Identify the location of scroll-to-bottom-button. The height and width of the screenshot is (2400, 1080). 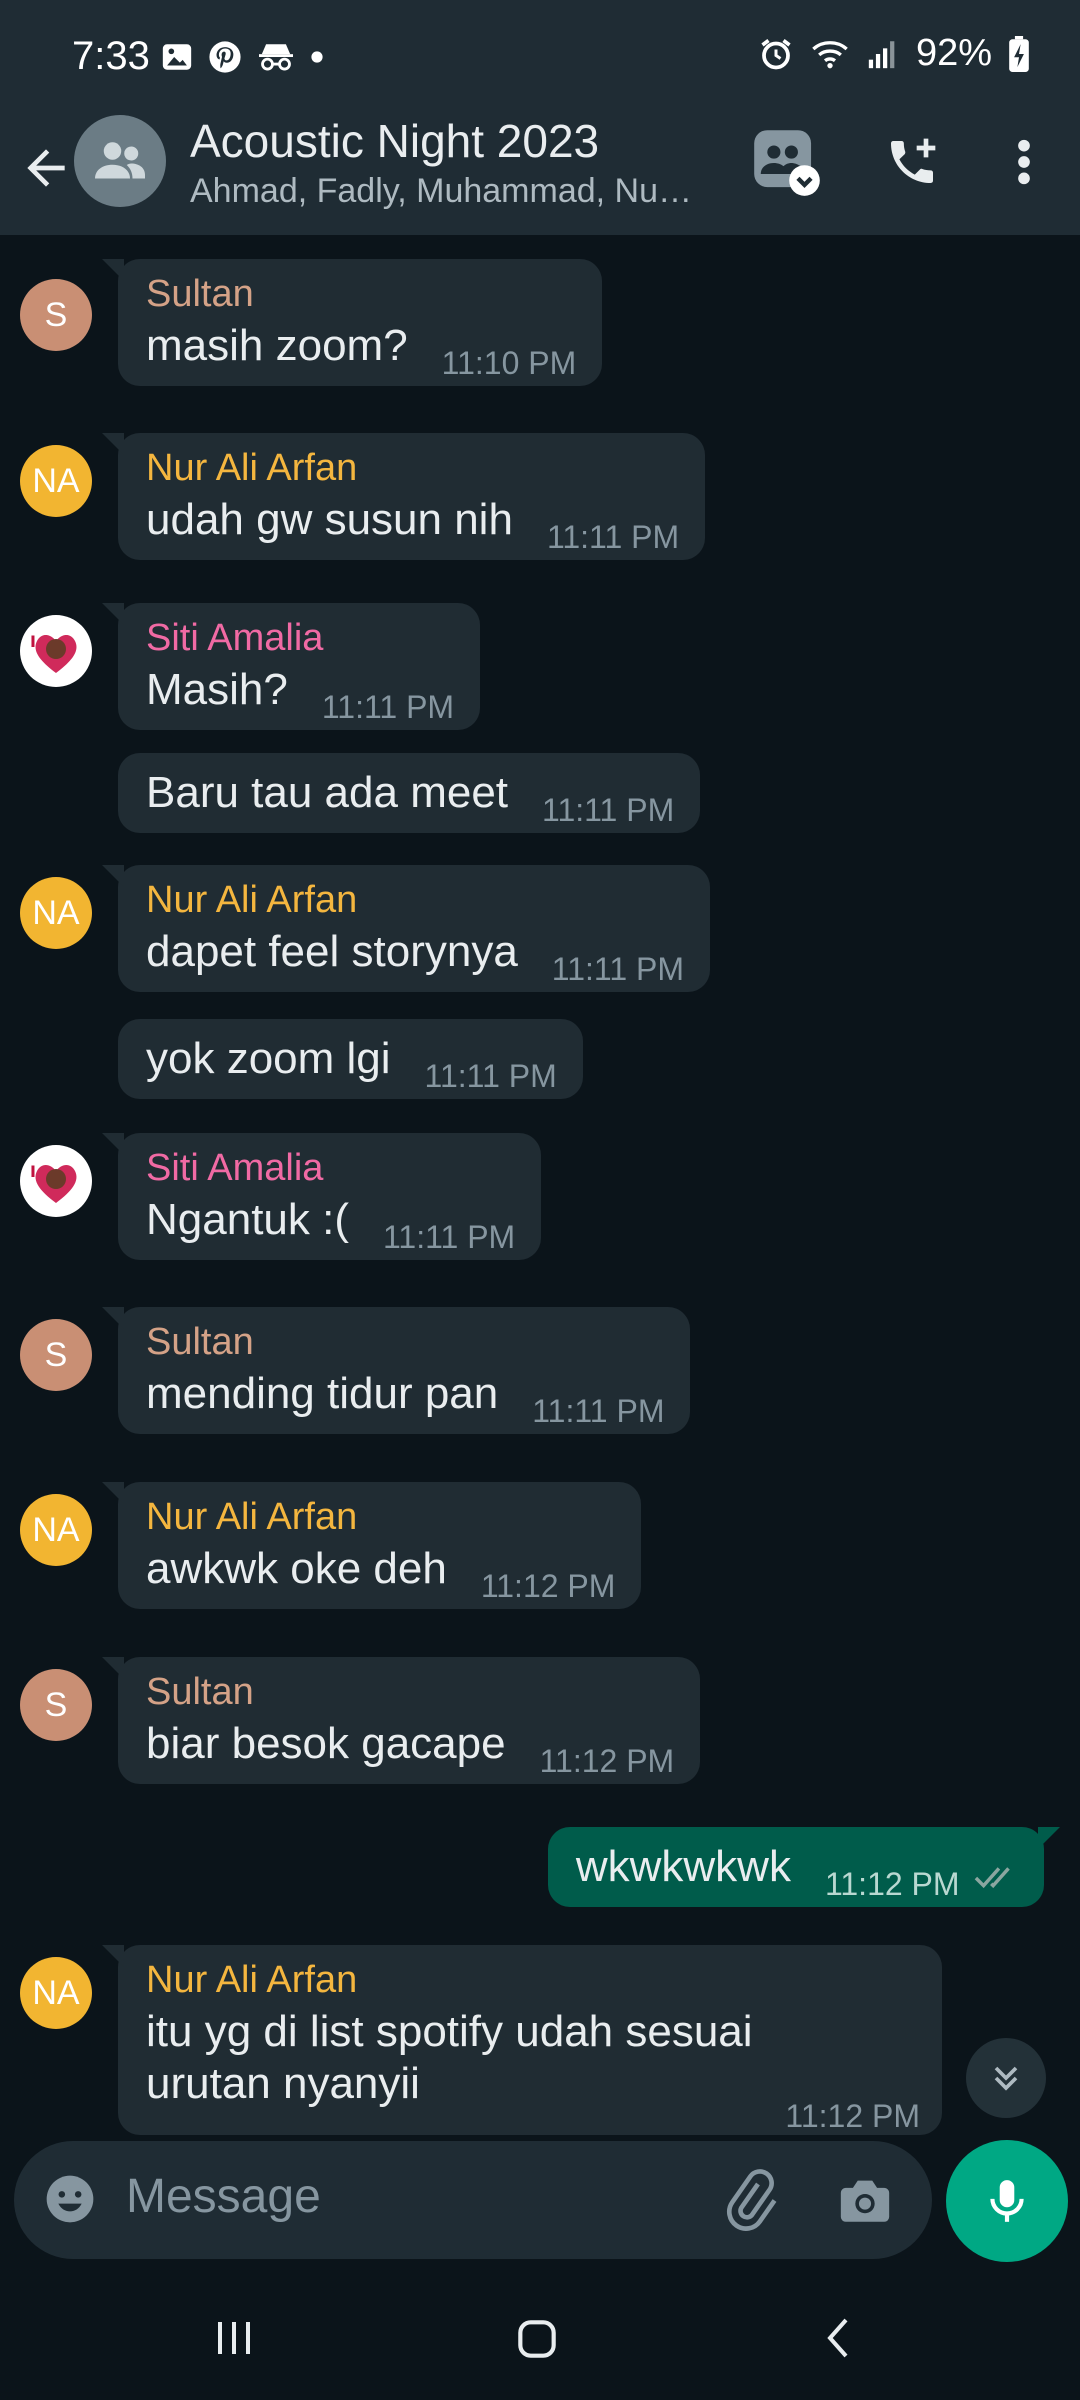
(1006, 2078).